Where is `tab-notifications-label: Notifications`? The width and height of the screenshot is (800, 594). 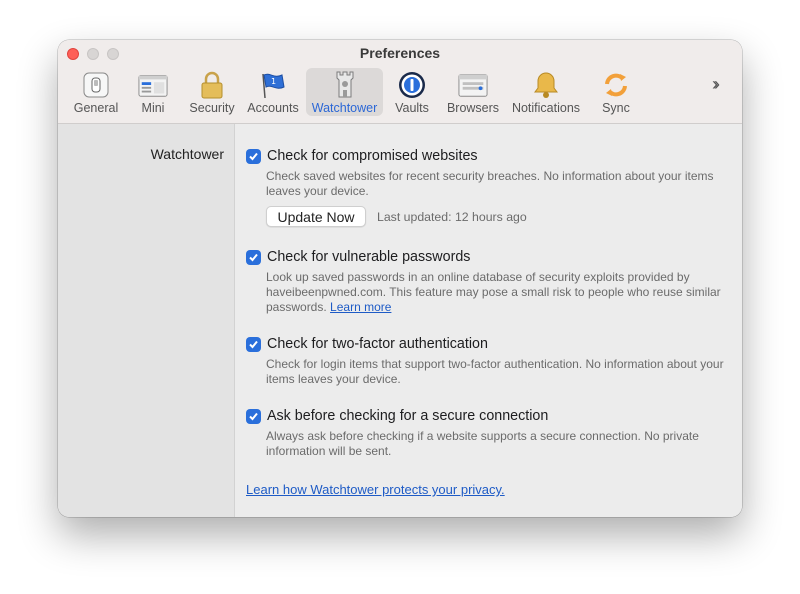 tab-notifications-label: Notifications is located at coordinates (546, 108).